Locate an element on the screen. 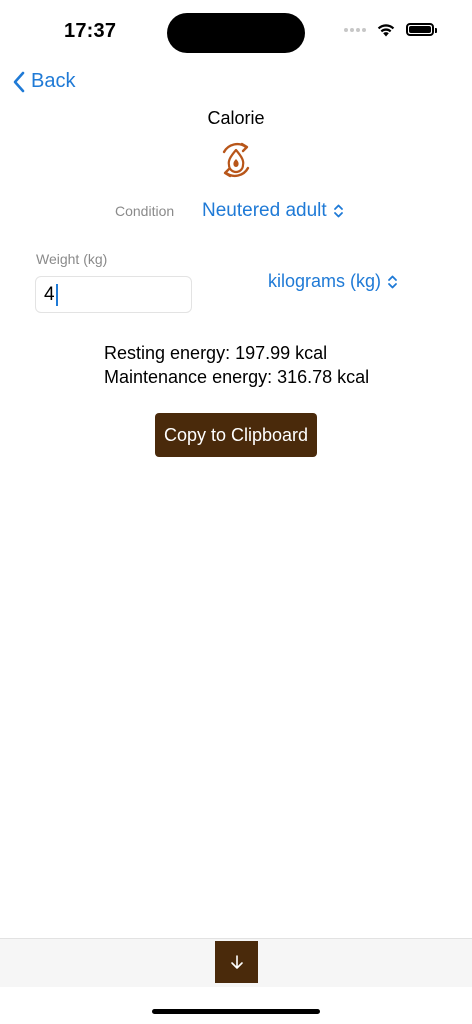 Image resolution: width=472 pixels, height=1024 pixels. weight-value: 4 is located at coordinates (49, 294).